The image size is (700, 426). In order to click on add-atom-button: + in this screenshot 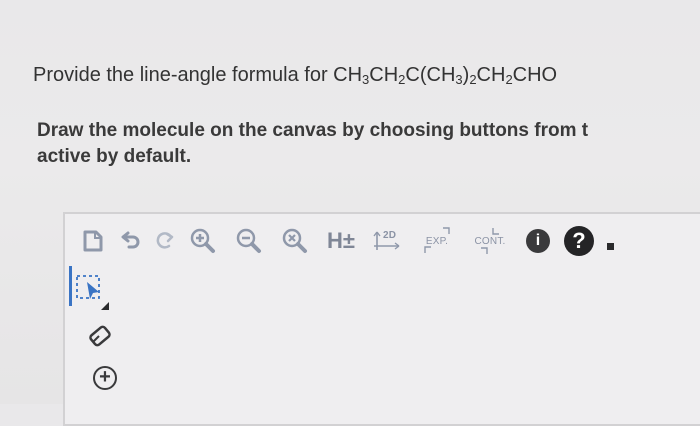, I will do `click(105, 378)`.